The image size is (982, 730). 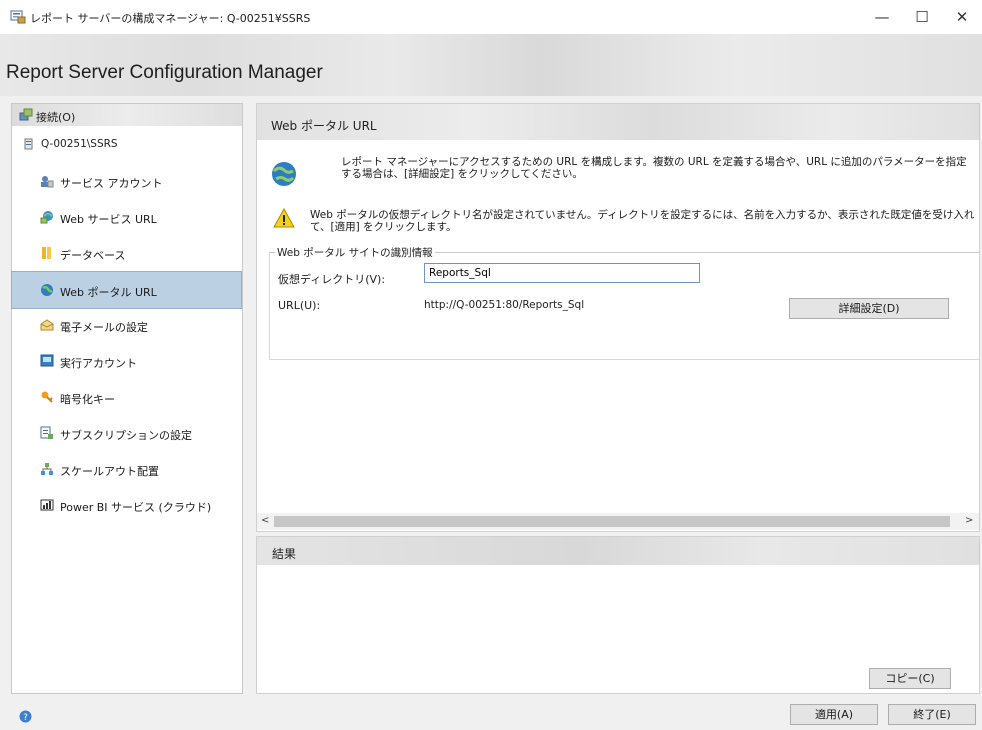 I want to click on database-icon, so click(x=46, y=253).